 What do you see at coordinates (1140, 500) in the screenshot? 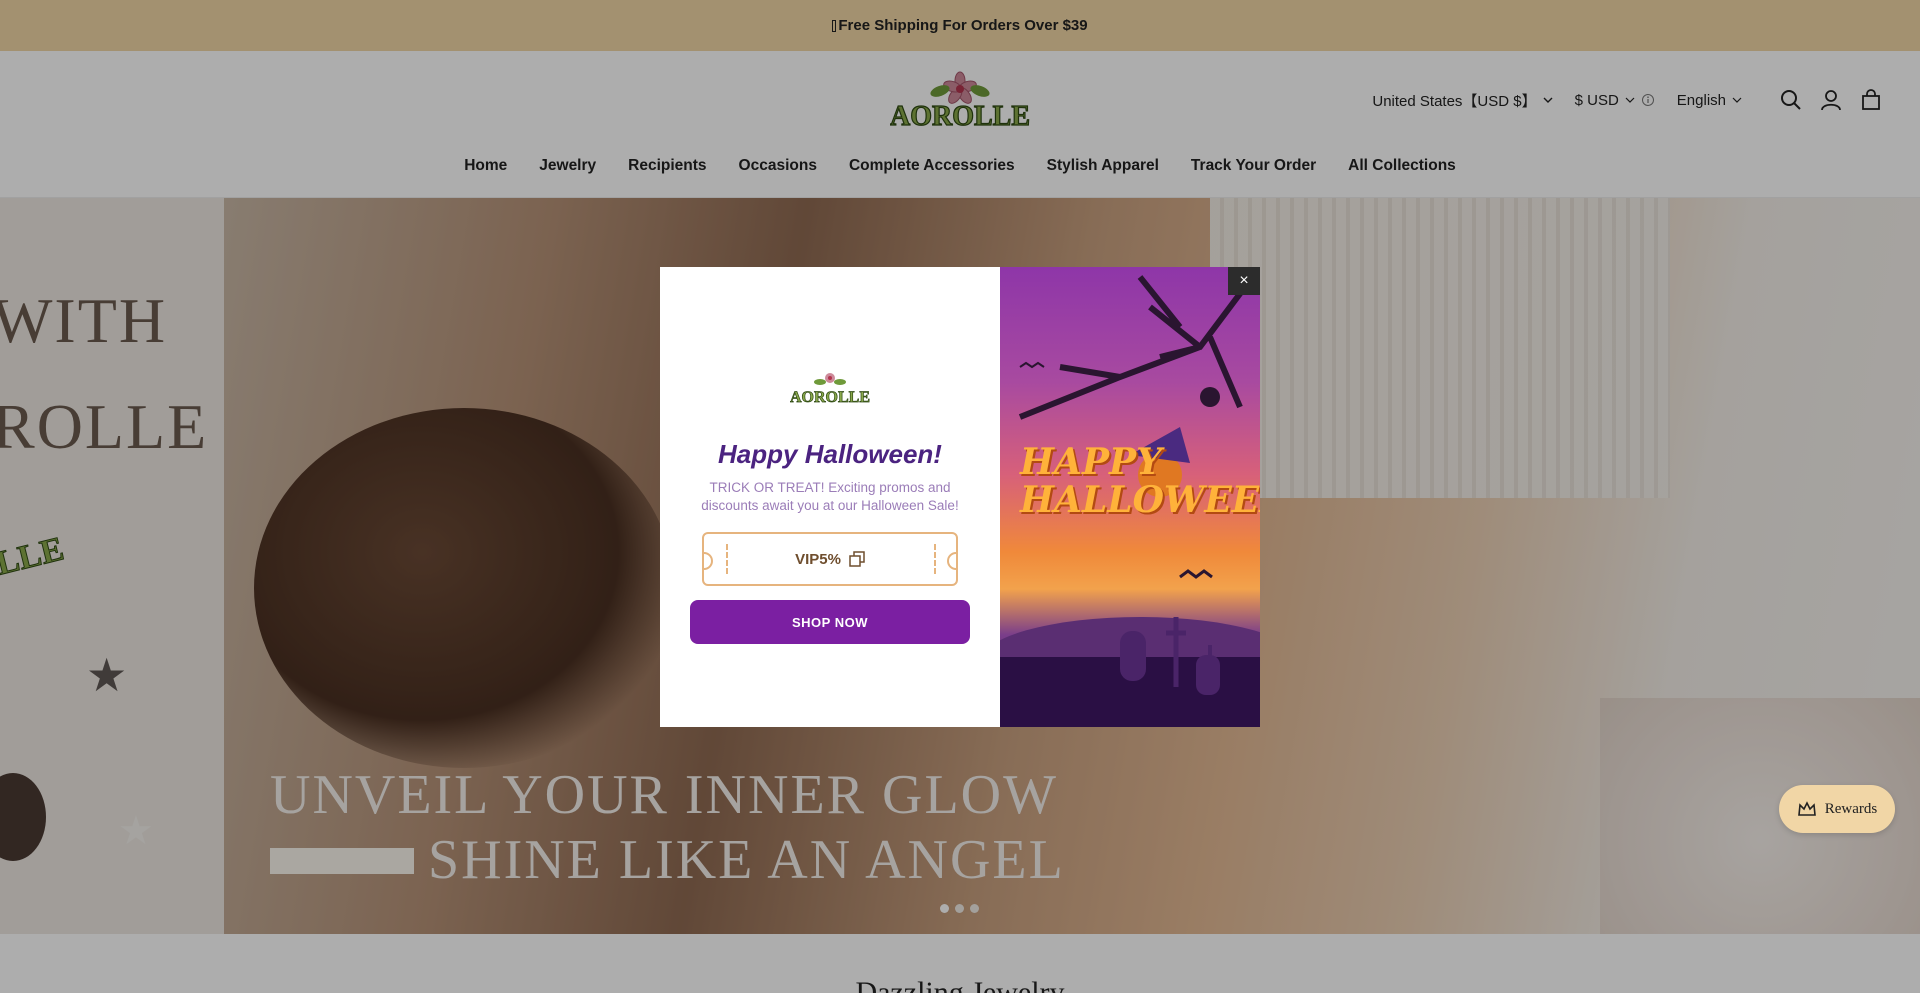
I see `halloween-image-line-2: HALLOWEEN` at bounding box center [1140, 500].